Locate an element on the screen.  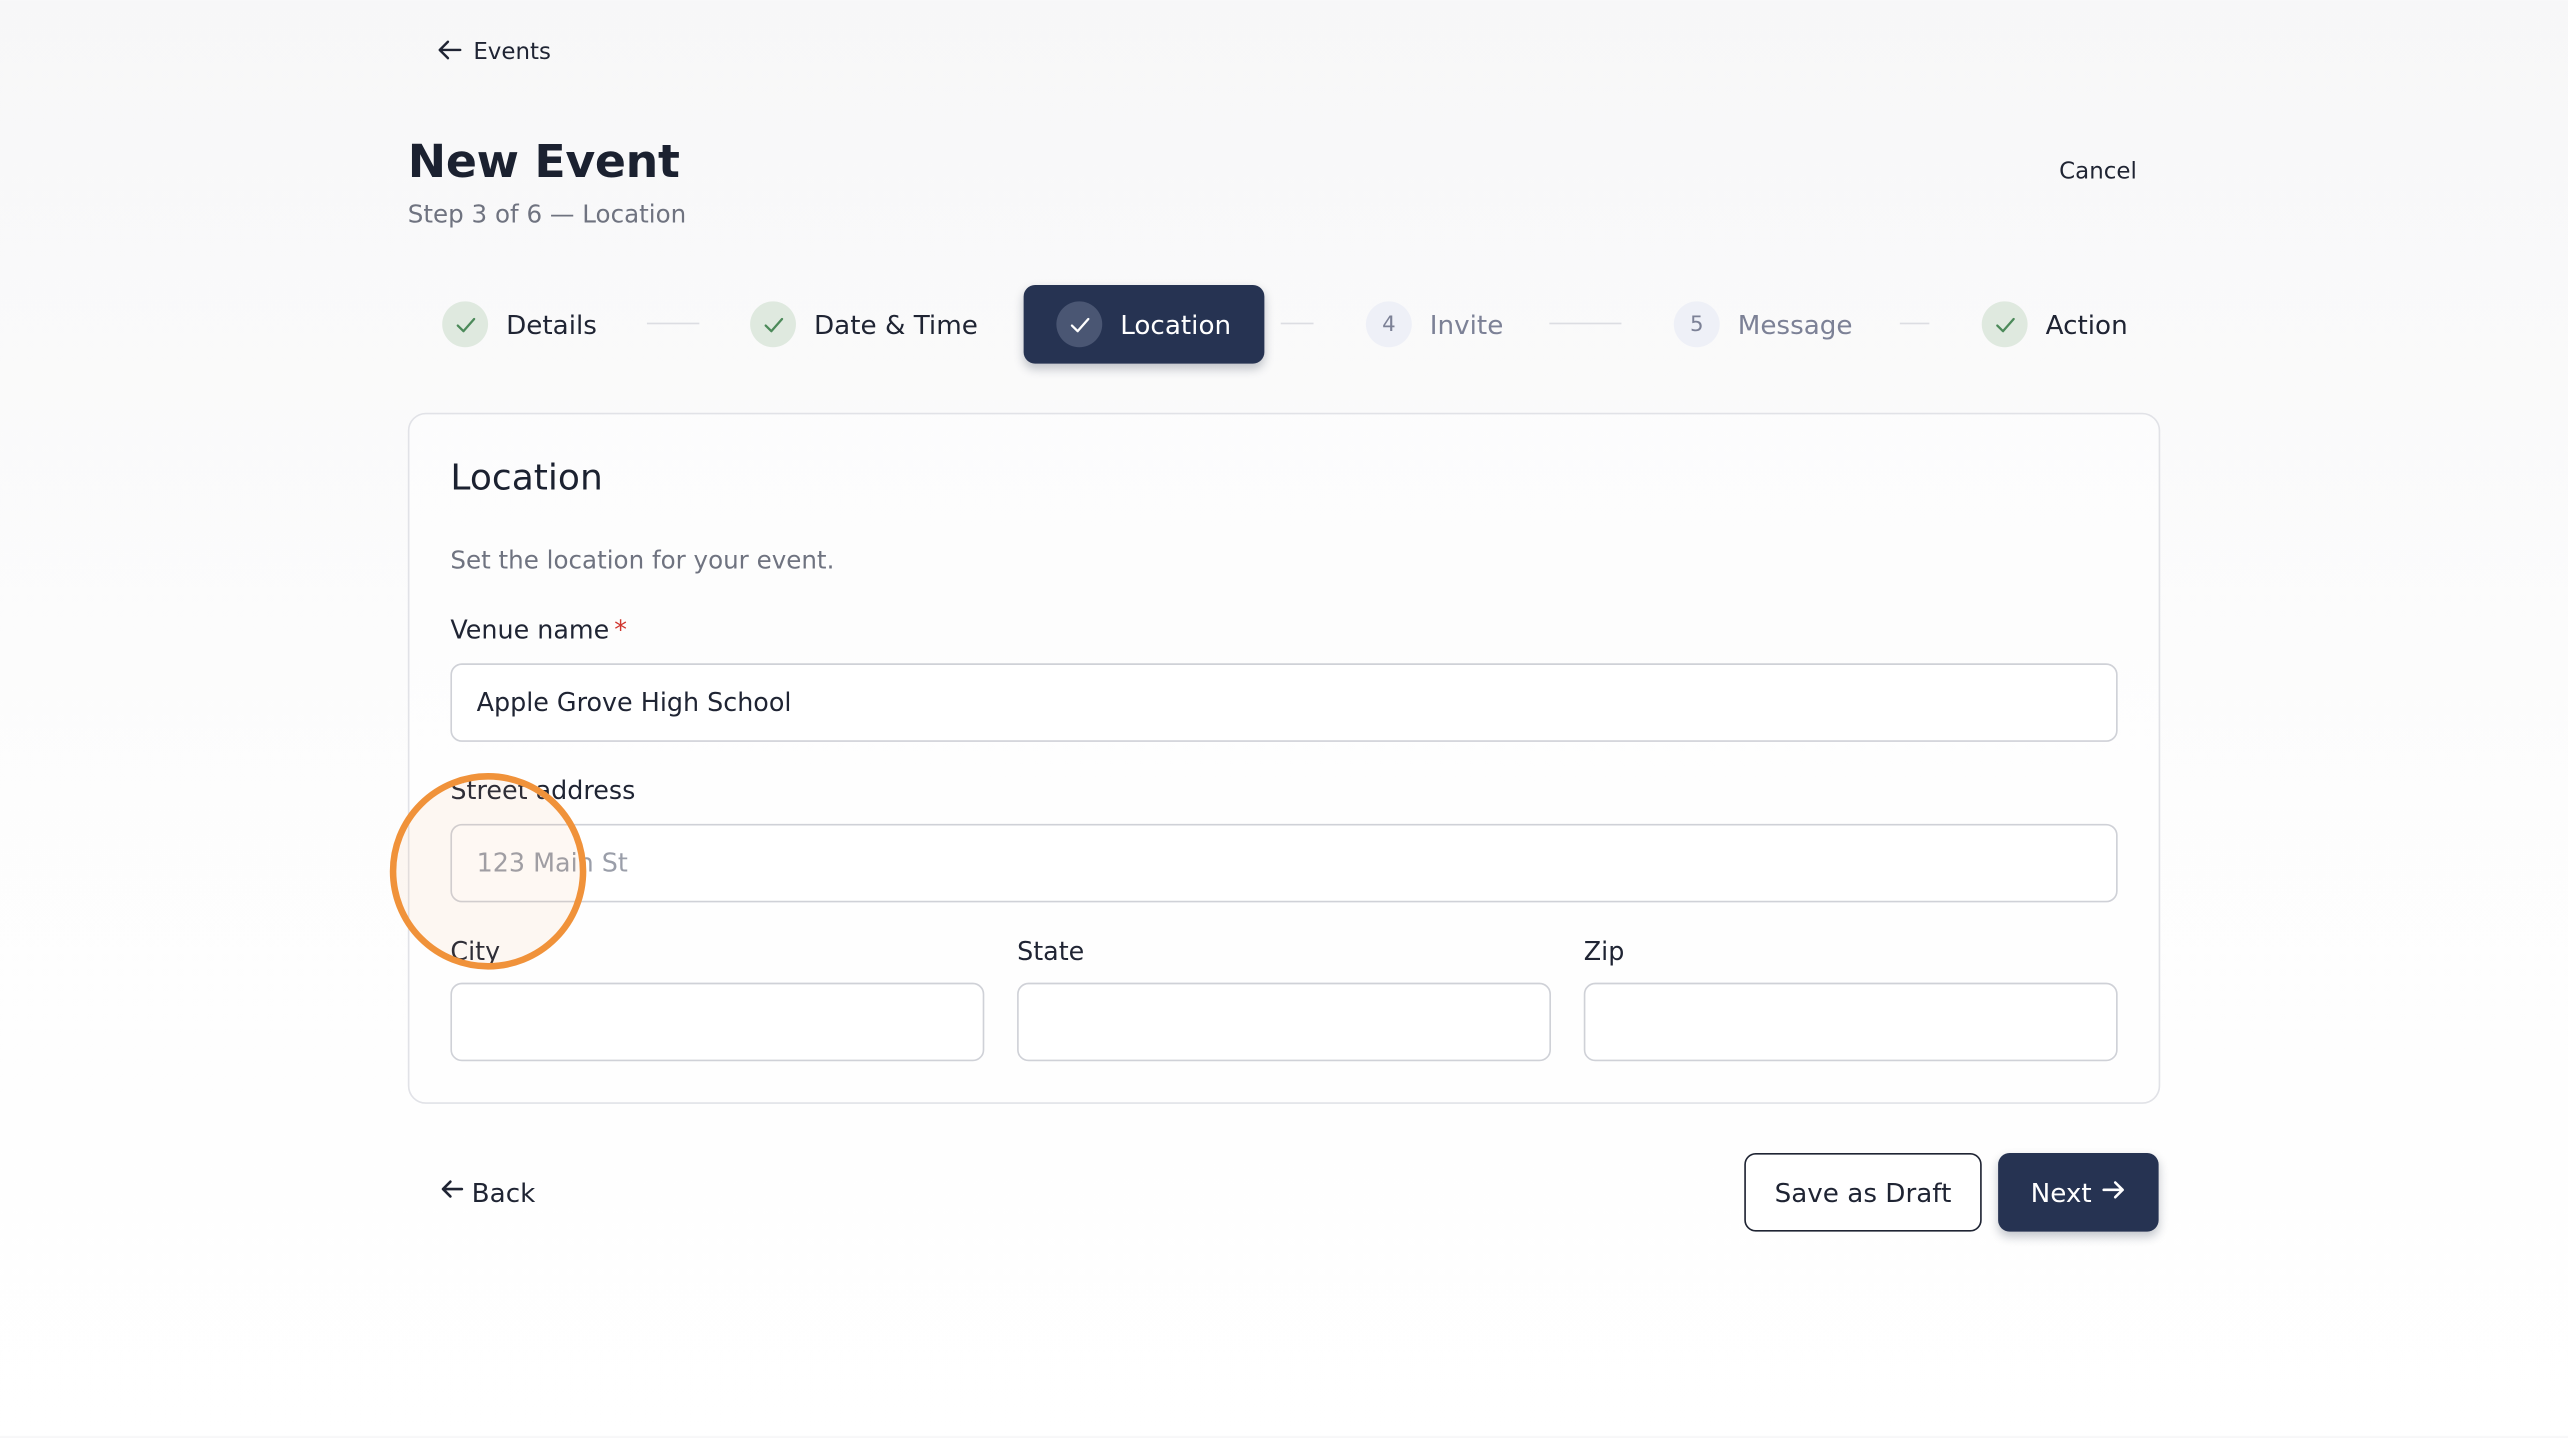
step-label: Invite is located at coordinates (1466, 324).